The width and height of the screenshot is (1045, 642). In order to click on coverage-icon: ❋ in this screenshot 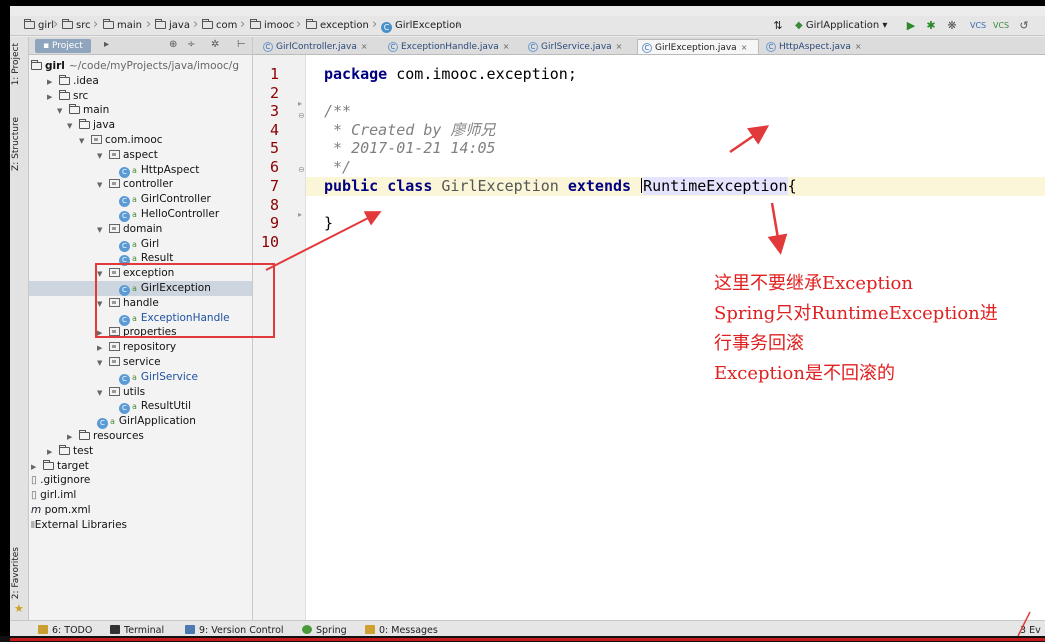, I will do `click(952, 26)`.